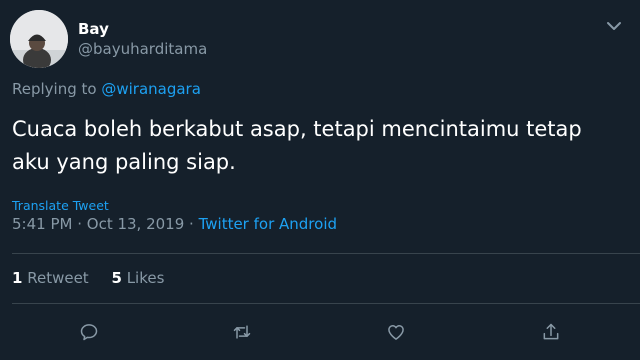 The width and height of the screenshot is (640, 360). I want to click on action-bar, so click(320, 332).